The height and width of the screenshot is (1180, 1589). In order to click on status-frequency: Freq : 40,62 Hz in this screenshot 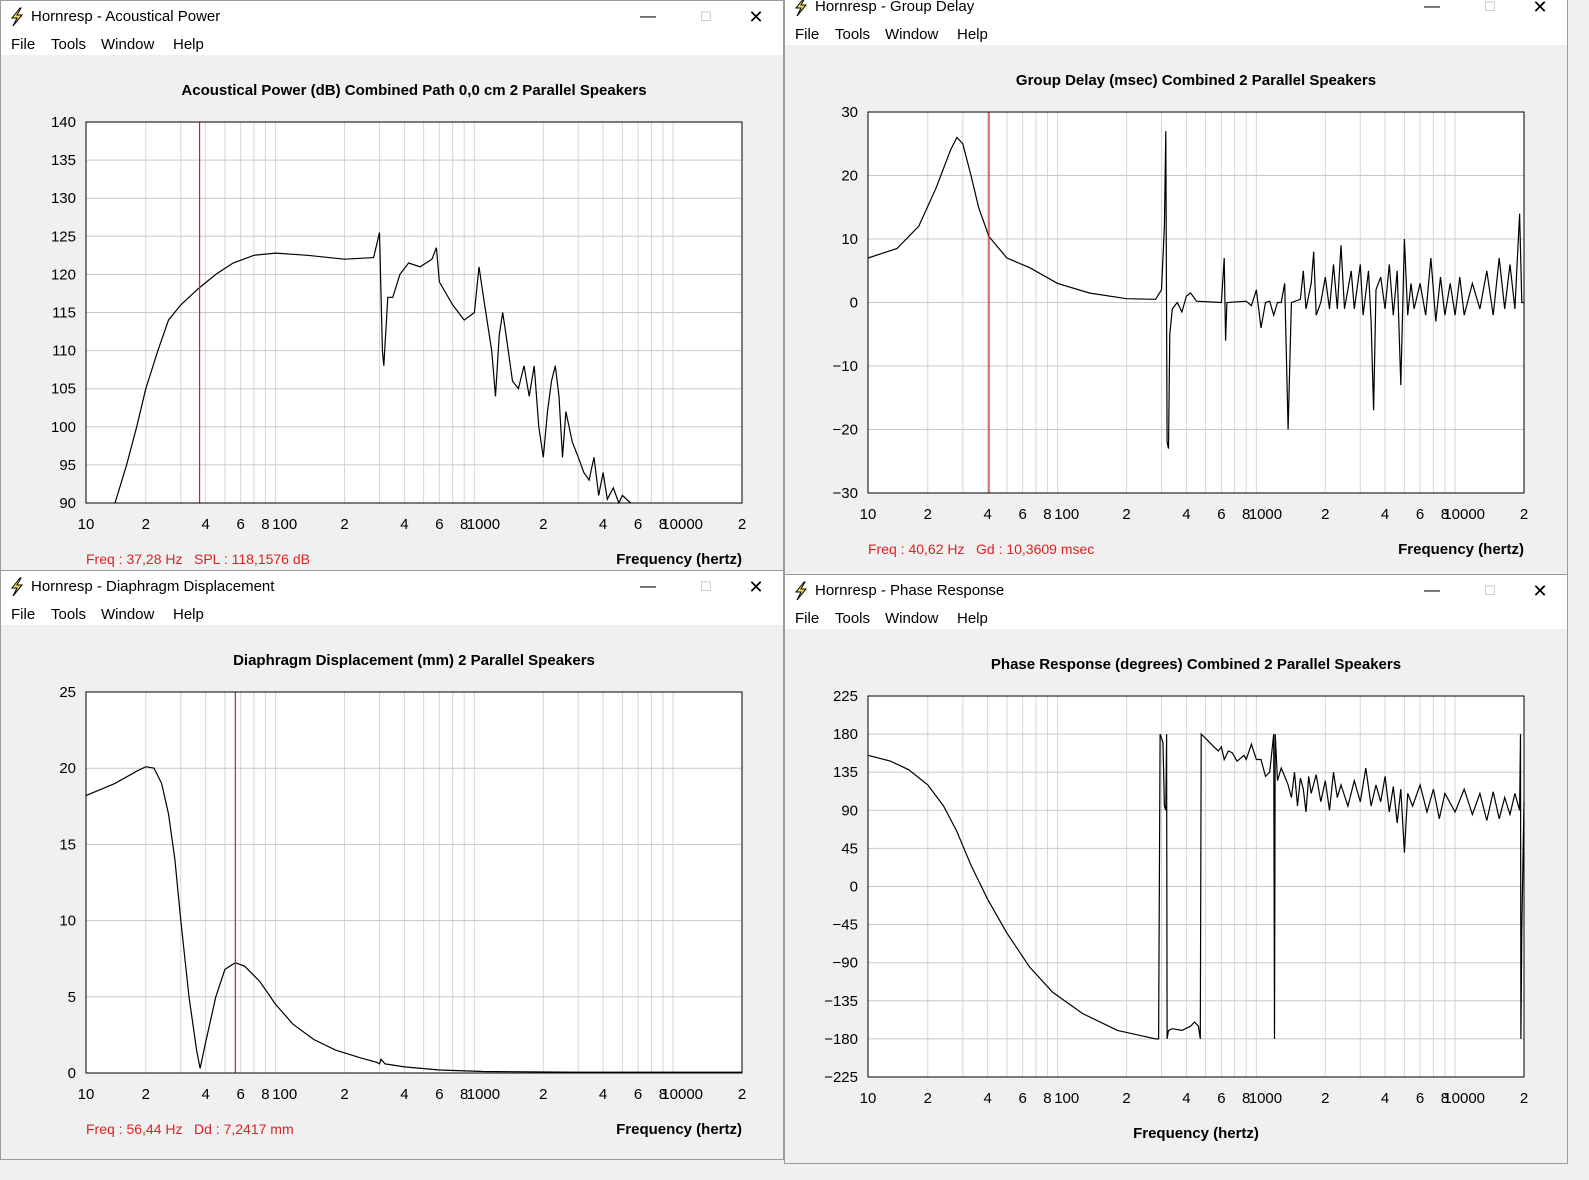, I will do `click(916, 549)`.